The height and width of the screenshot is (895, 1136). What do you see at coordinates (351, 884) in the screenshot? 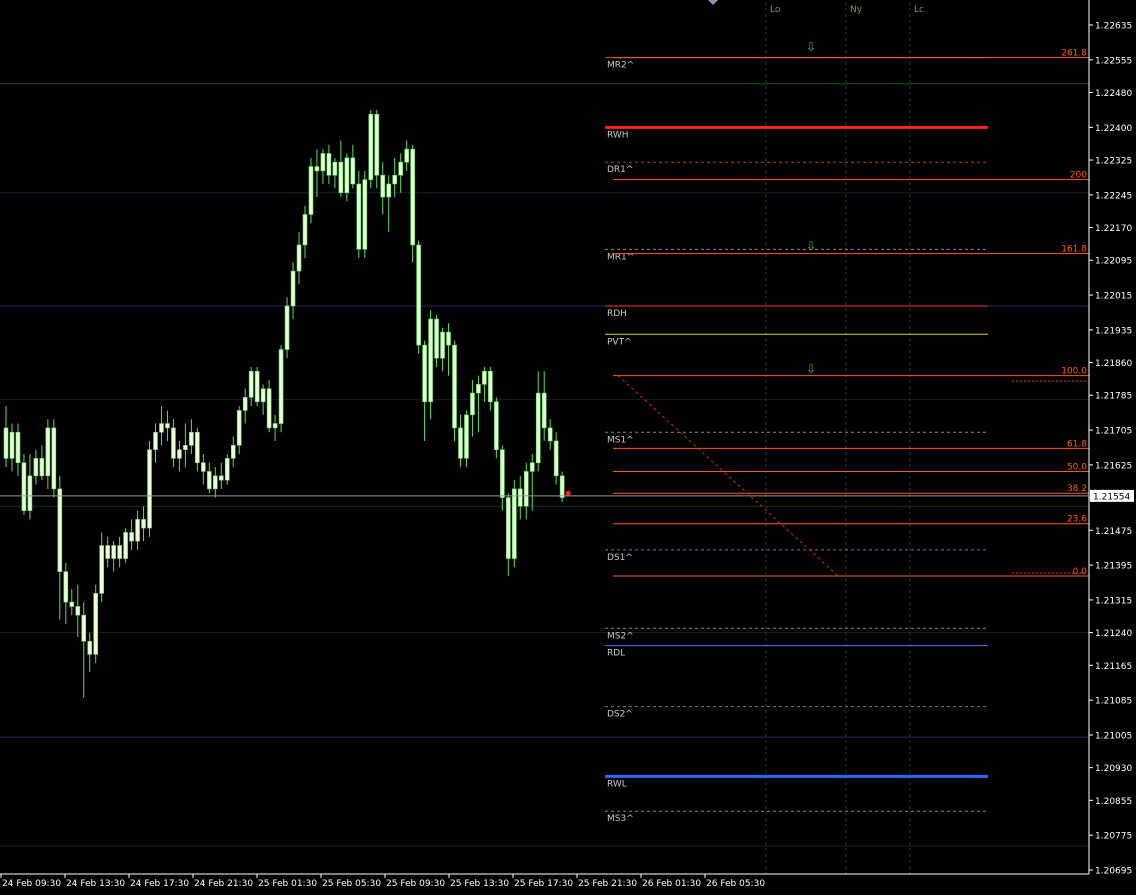
I see `time-tick-label: 25 Feb 05:30` at bounding box center [351, 884].